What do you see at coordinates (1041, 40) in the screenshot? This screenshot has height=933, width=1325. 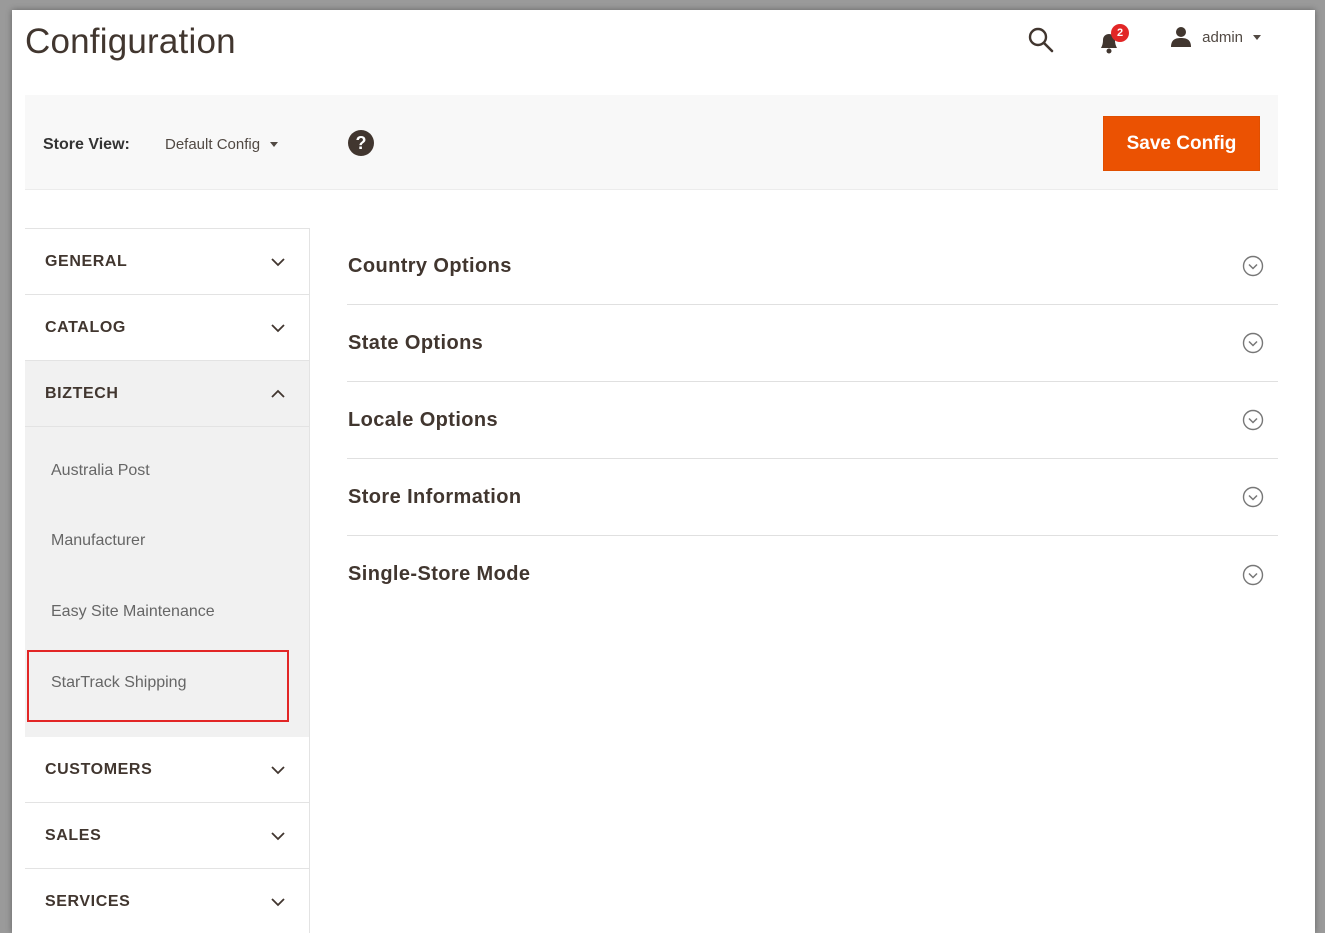 I see `search-icon` at bounding box center [1041, 40].